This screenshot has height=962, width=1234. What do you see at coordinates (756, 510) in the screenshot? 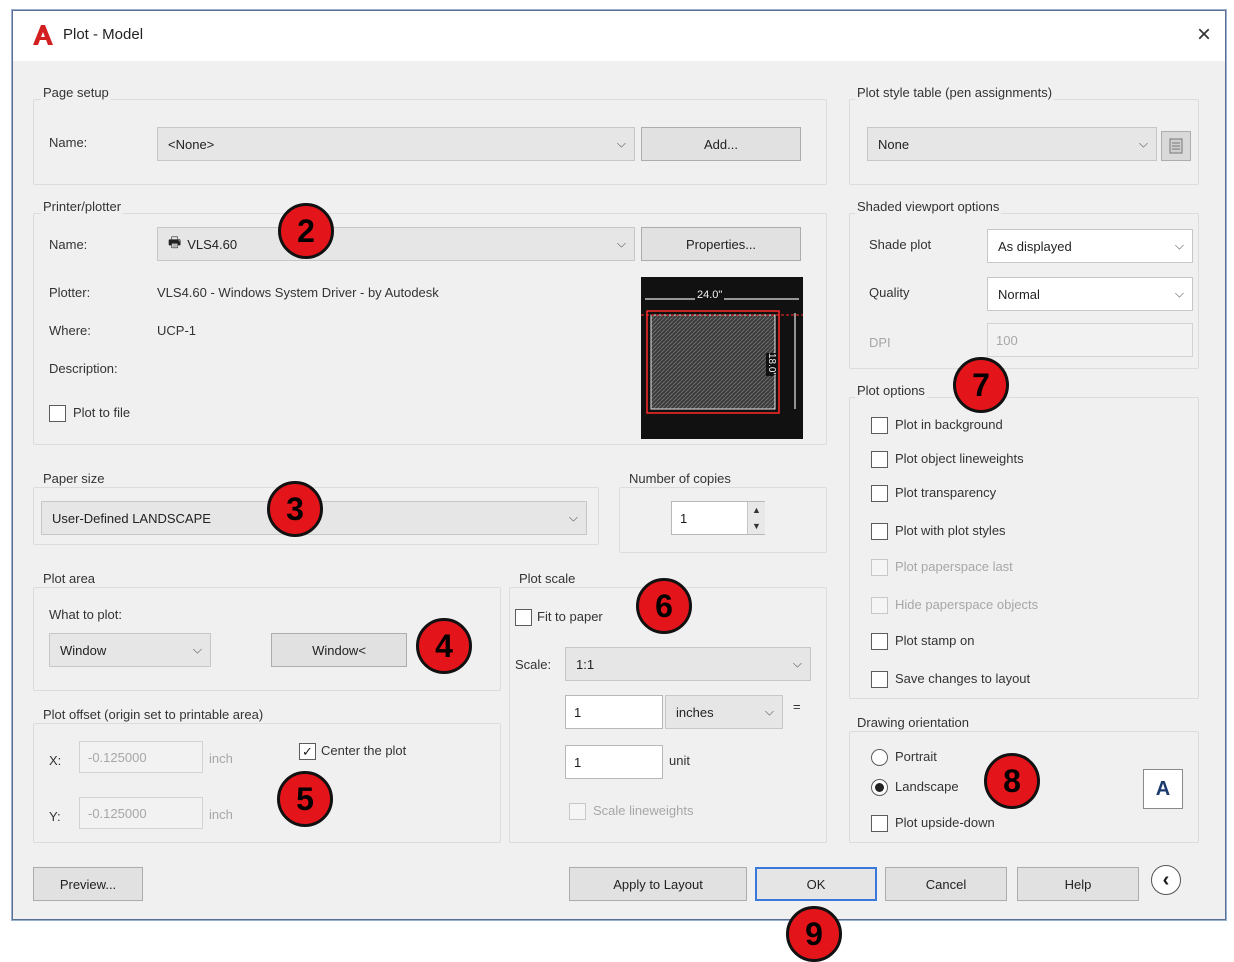
I see `spin-up-icon: ▲` at bounding box center [756, 510].